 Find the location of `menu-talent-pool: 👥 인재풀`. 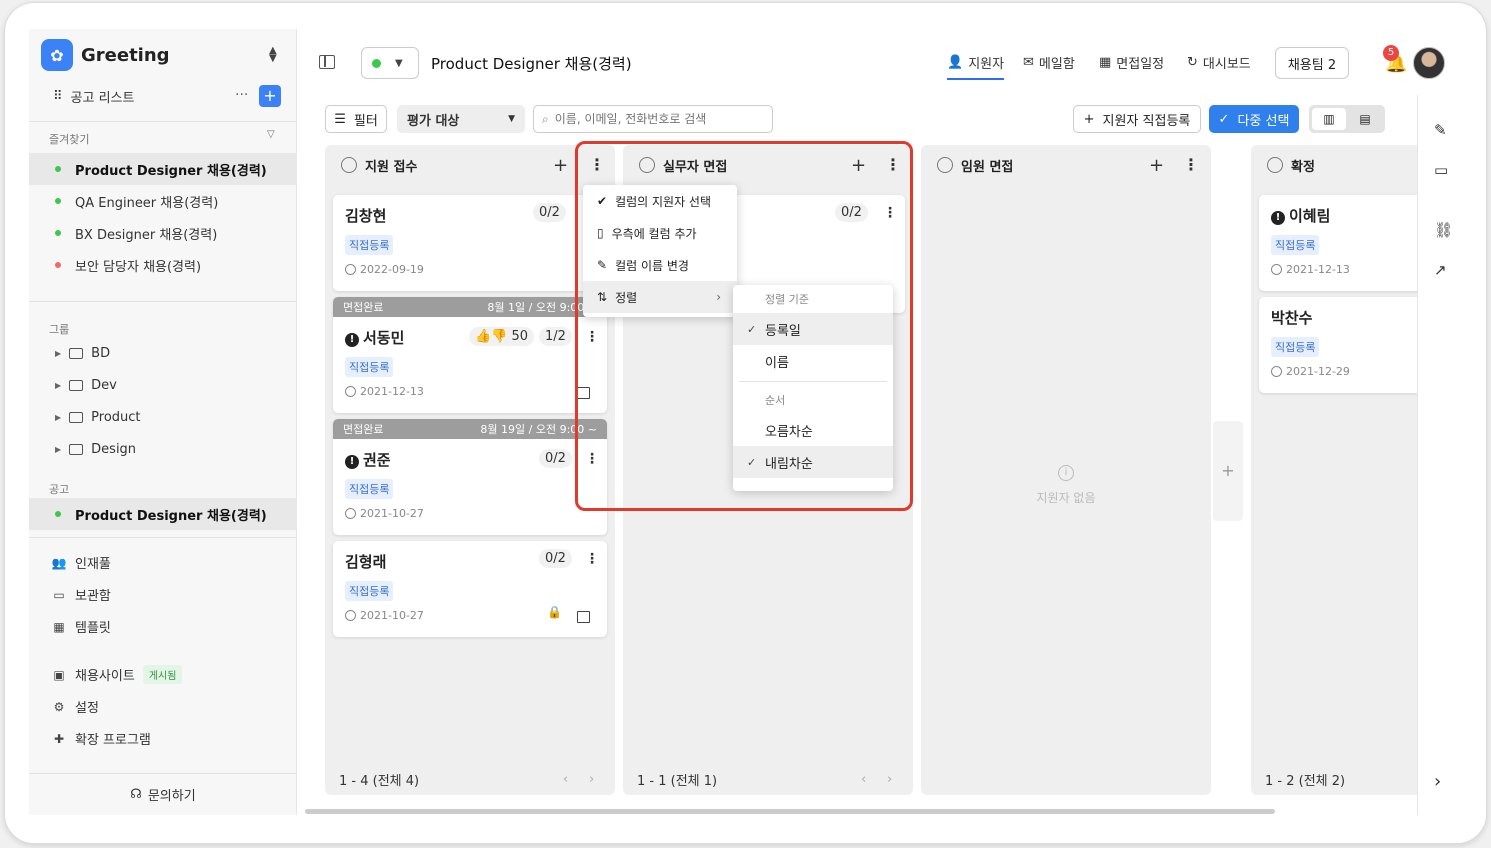

menu-talent-pool: 👥 인재풀 is located at coordinates (81, 563).